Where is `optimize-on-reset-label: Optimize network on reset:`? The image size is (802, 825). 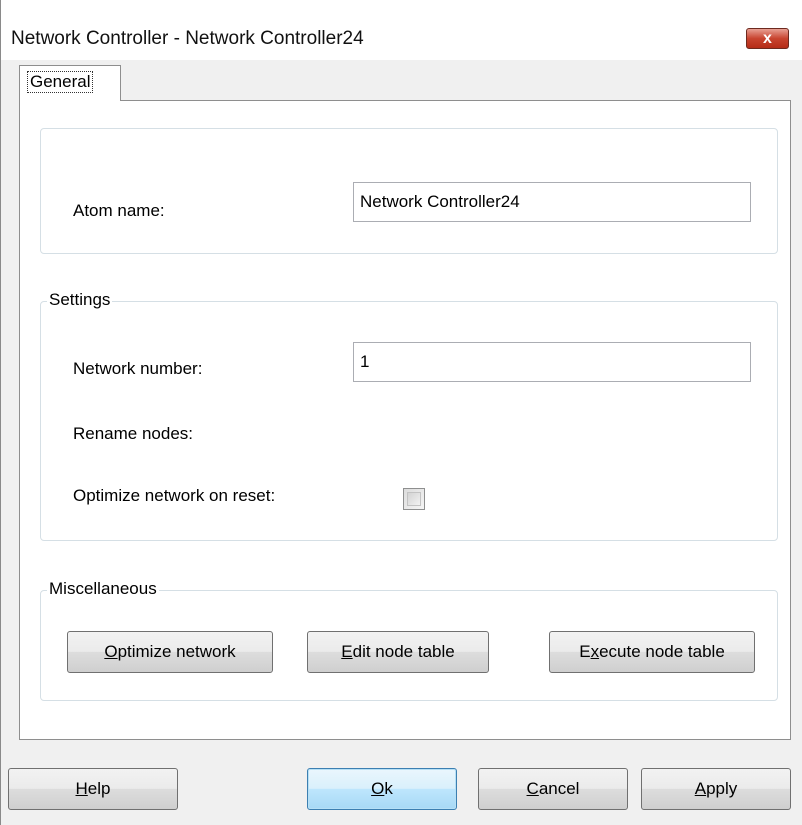
optimize-on-reset-label: Optimize network on reset: is located at coordinates (174, 495).